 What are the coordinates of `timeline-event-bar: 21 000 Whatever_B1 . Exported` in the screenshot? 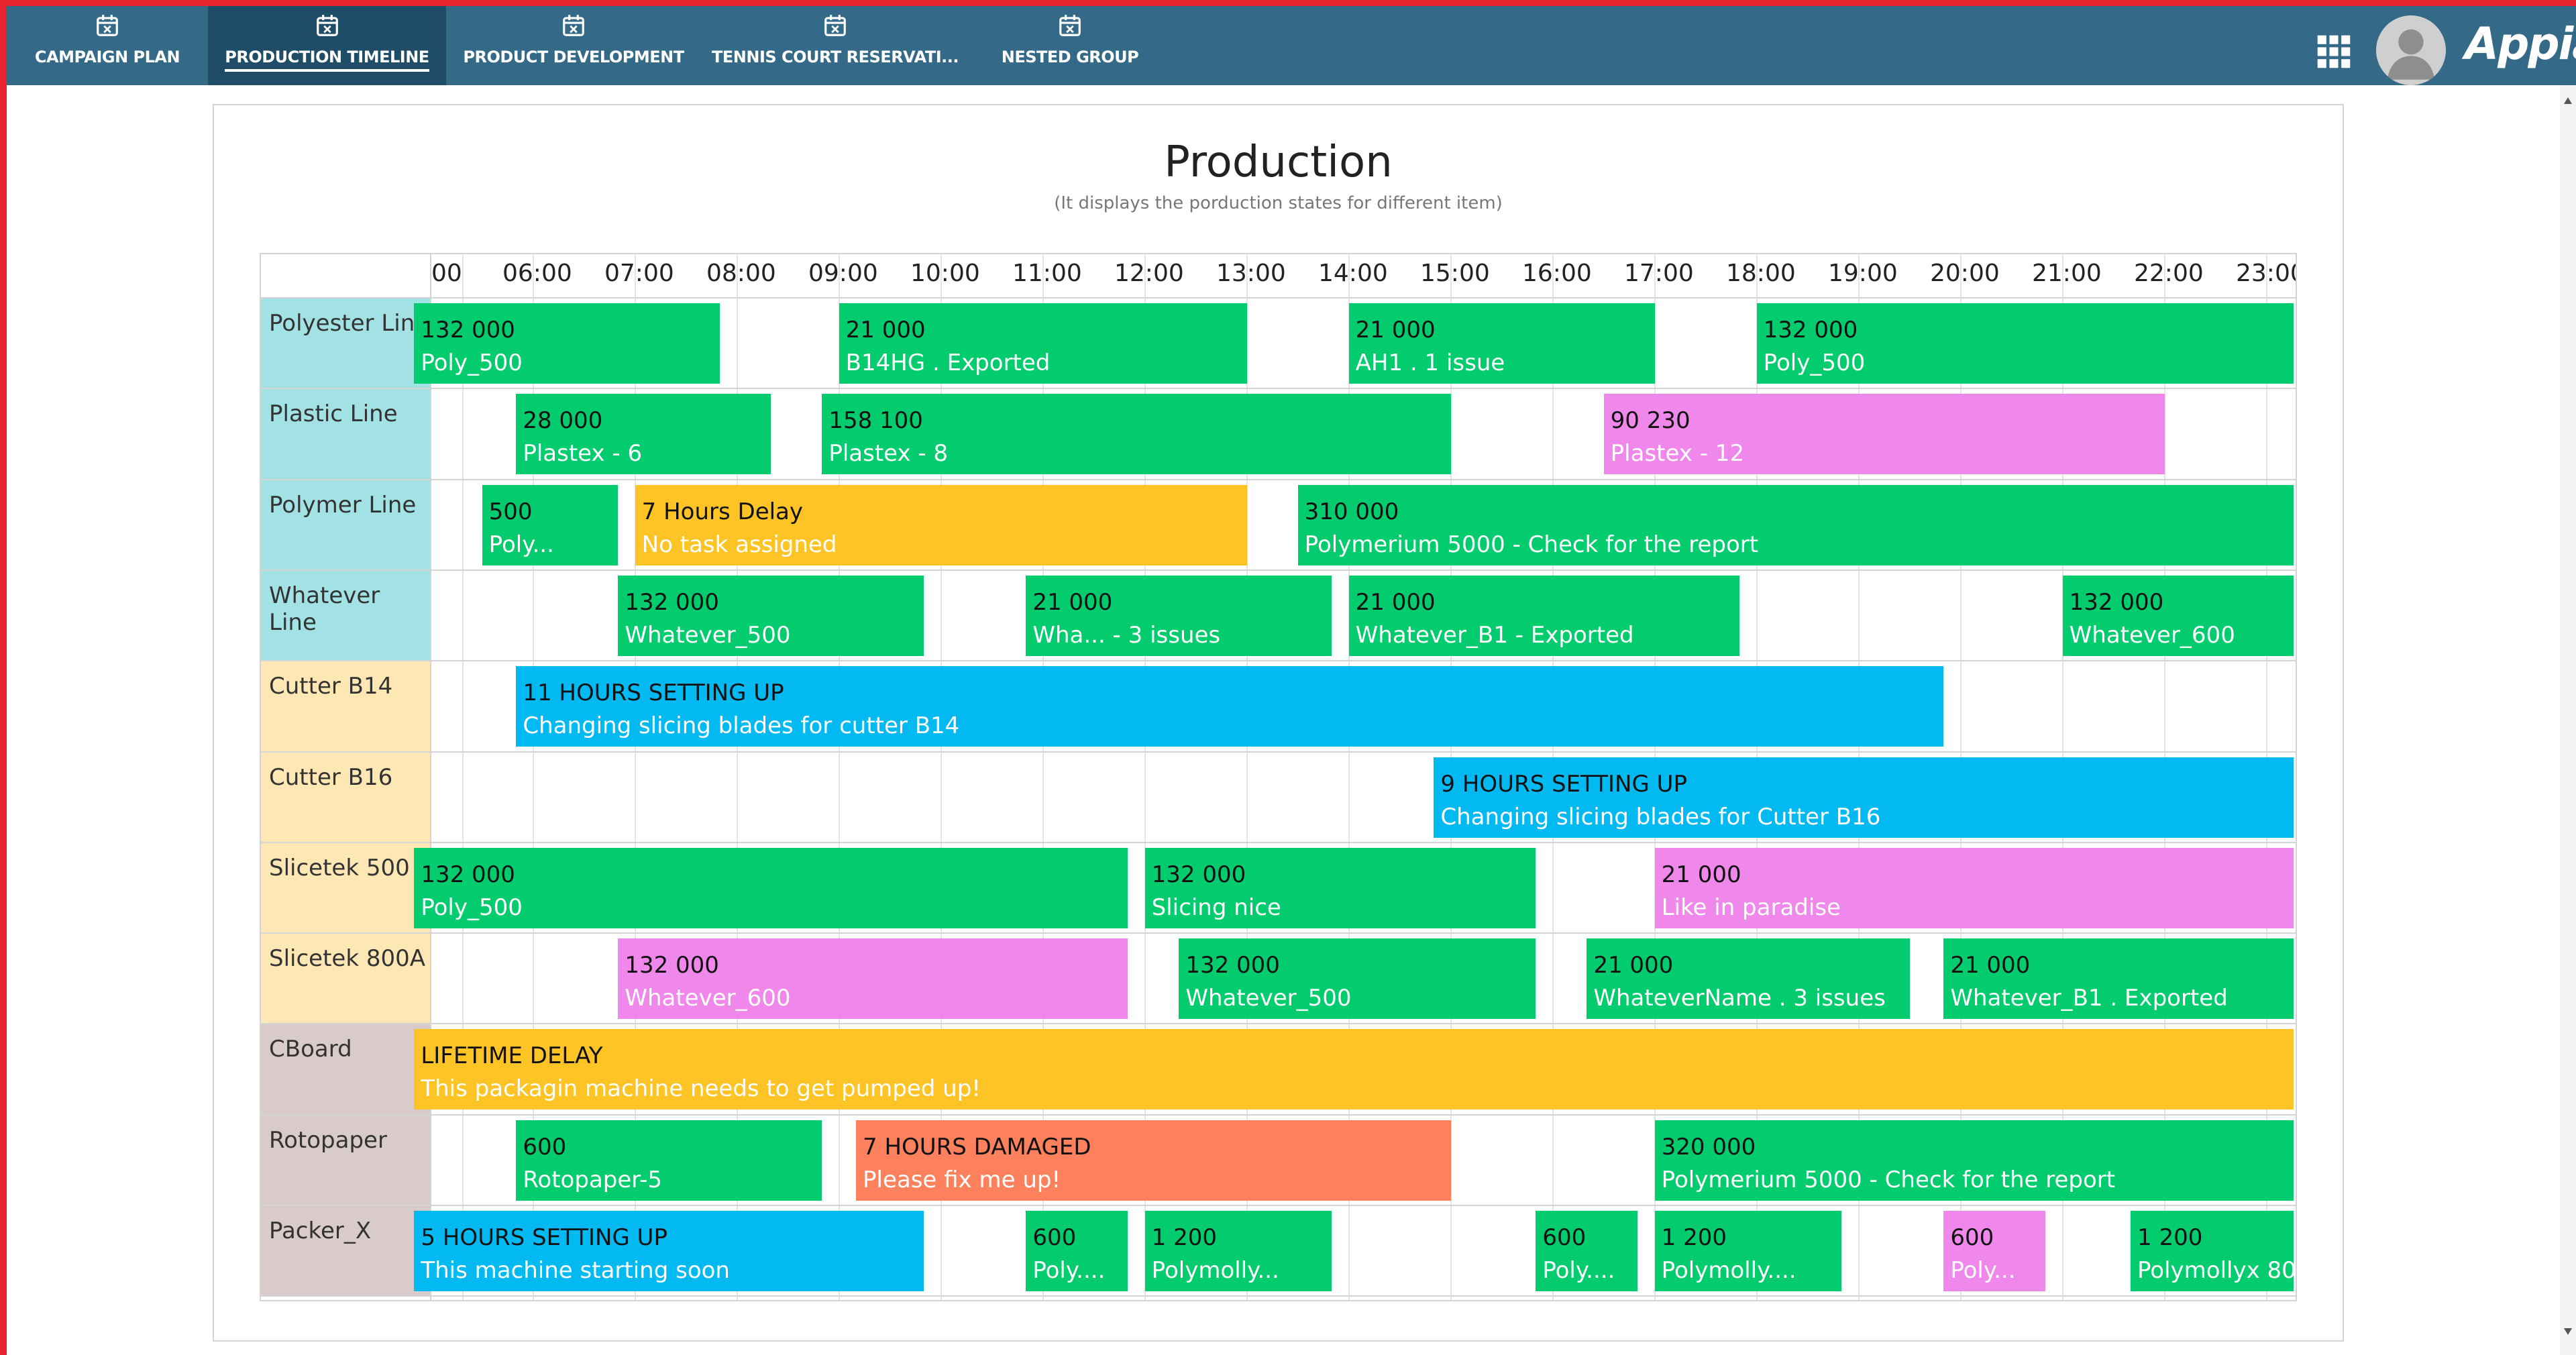 It's located at (2118, 979).